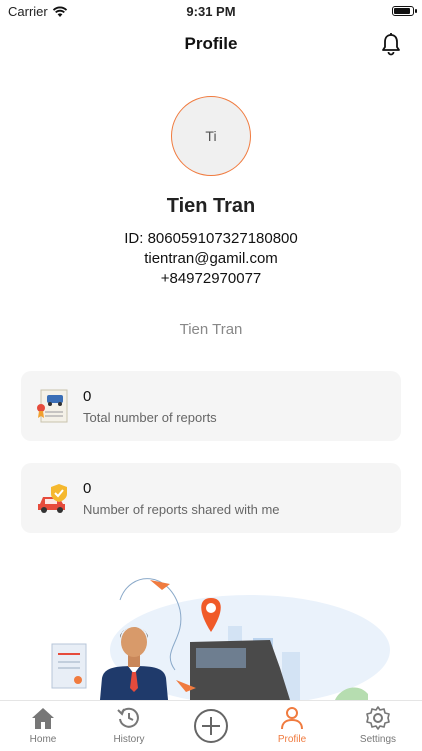 Image resolution: width=422 pixels, height=751 pixels. What do you see at coordinates (211, 258) in the screenshot?
I see `profile-email: tientran@gamil.com` at bounding box center [211, 258].